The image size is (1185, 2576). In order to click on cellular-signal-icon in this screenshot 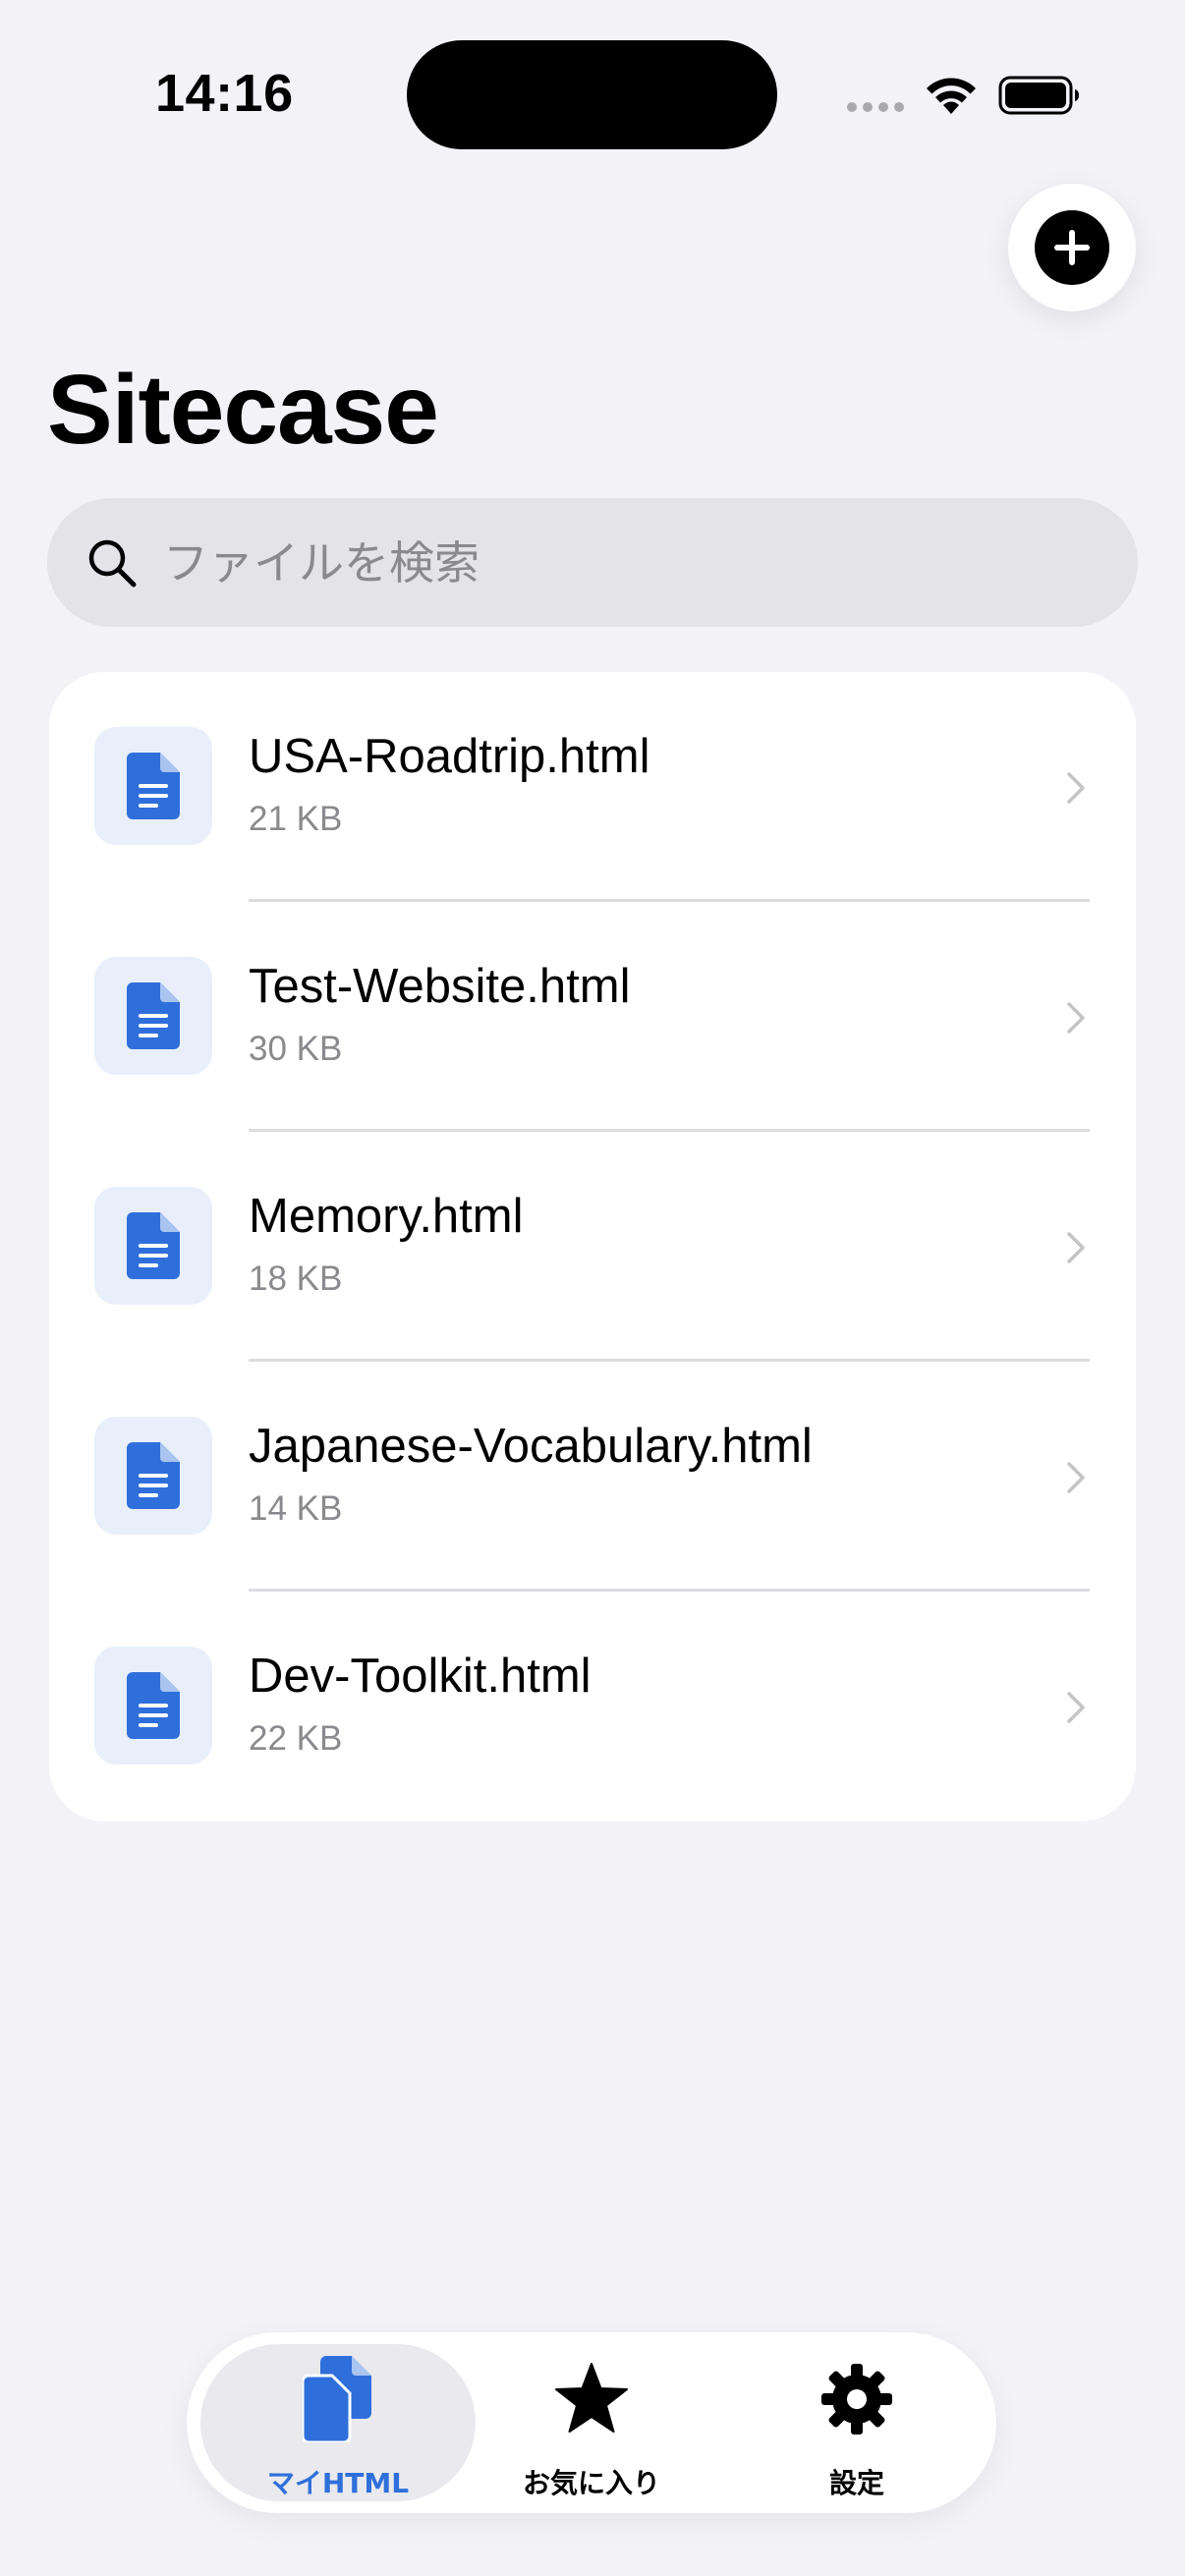, I will do `click(876, 107)`.